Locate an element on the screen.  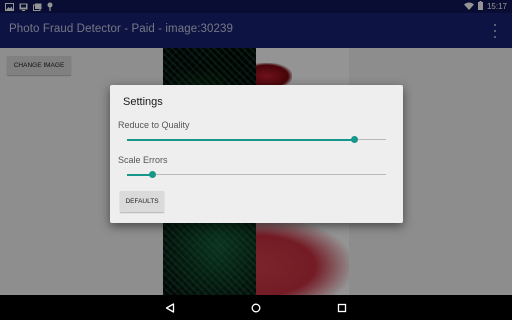
scale-errors-slider-thumb is located at coordinates (153, 174).